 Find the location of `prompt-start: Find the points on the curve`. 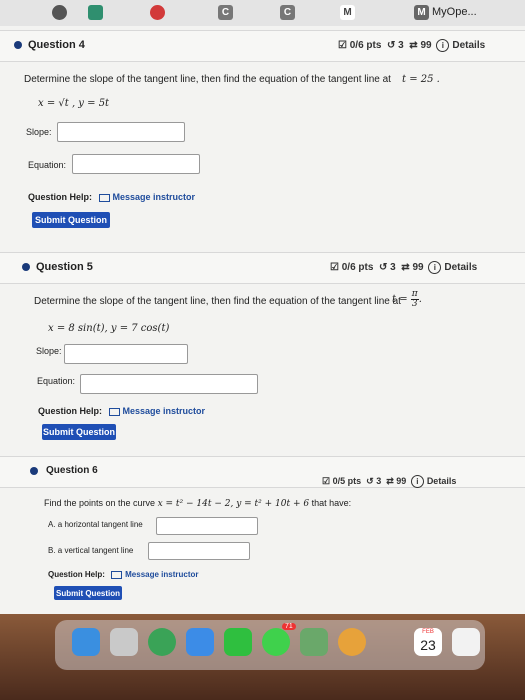

prompt-start: Find the points on the curve is located at coordinates (100, 503).